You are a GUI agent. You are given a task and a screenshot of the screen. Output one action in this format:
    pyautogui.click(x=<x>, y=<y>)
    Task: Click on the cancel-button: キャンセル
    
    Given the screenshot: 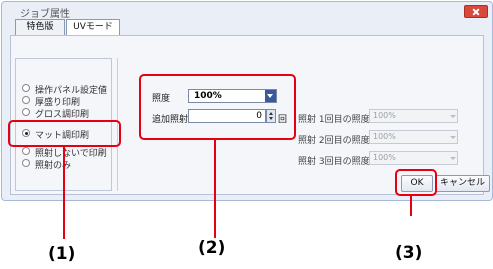 What is the action you would take?
    pyautogui.click(x=462, y=183)
    